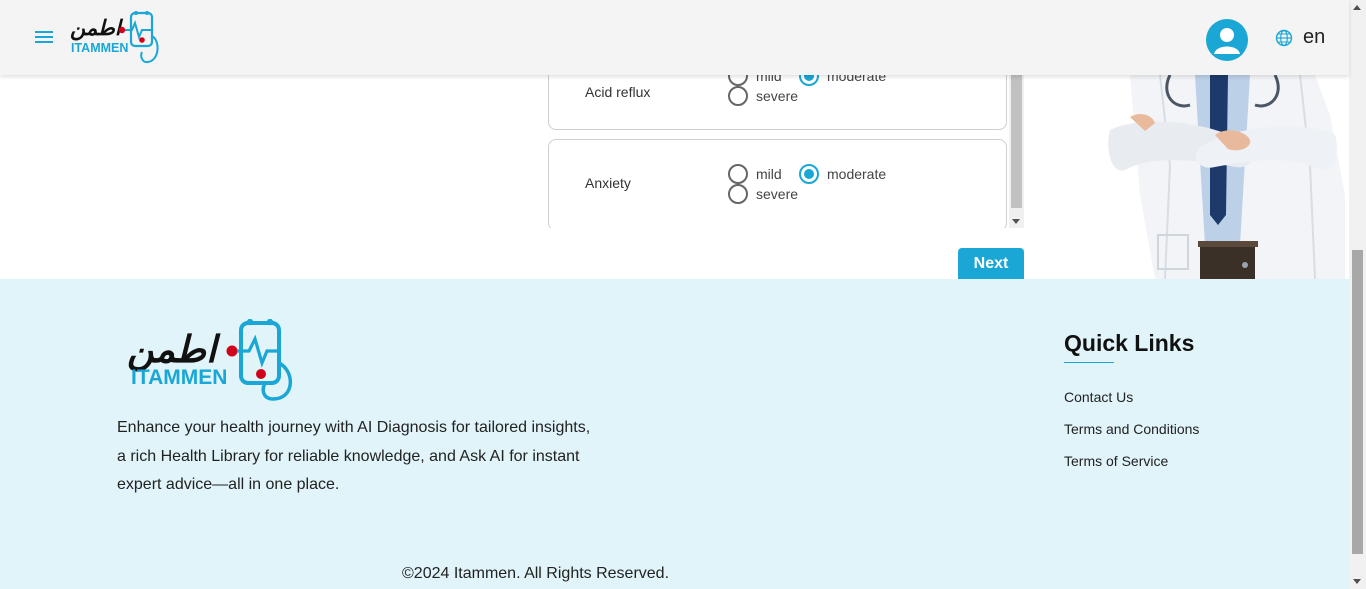 The height and width of the screenshot is (589, 1366). I want to click on scrollbar-thumb, so click(1016, 141).